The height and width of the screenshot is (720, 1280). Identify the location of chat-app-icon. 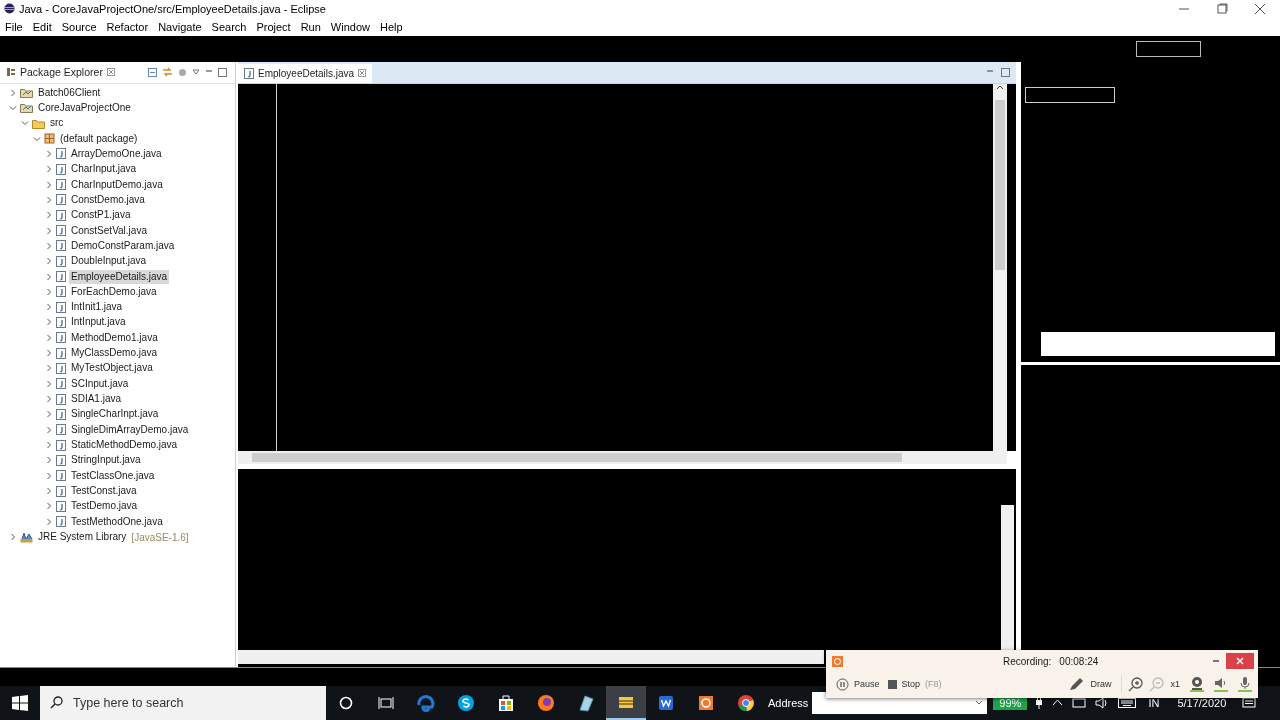
(466, 703).